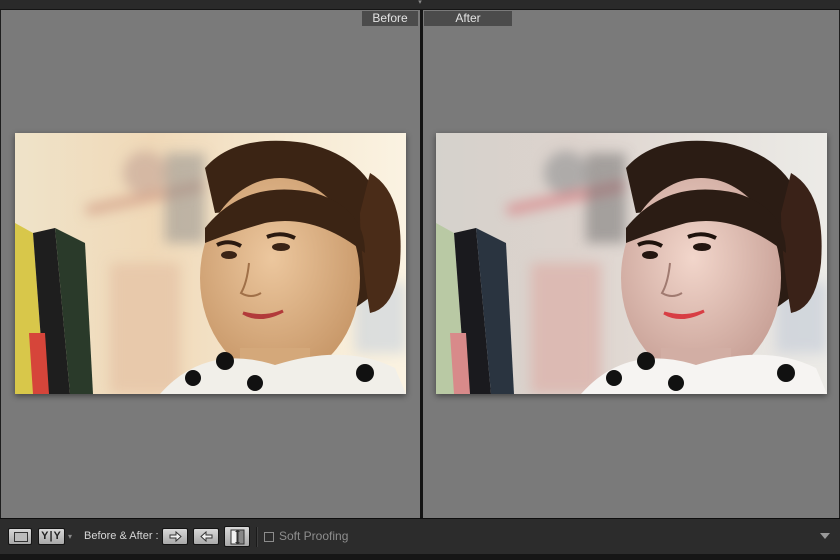 The width and height of the screenshot is (840, 560). Describe the element at coordinates (269, 537) in the screenshot. I see `soft-proofing-checkbox` at that location.